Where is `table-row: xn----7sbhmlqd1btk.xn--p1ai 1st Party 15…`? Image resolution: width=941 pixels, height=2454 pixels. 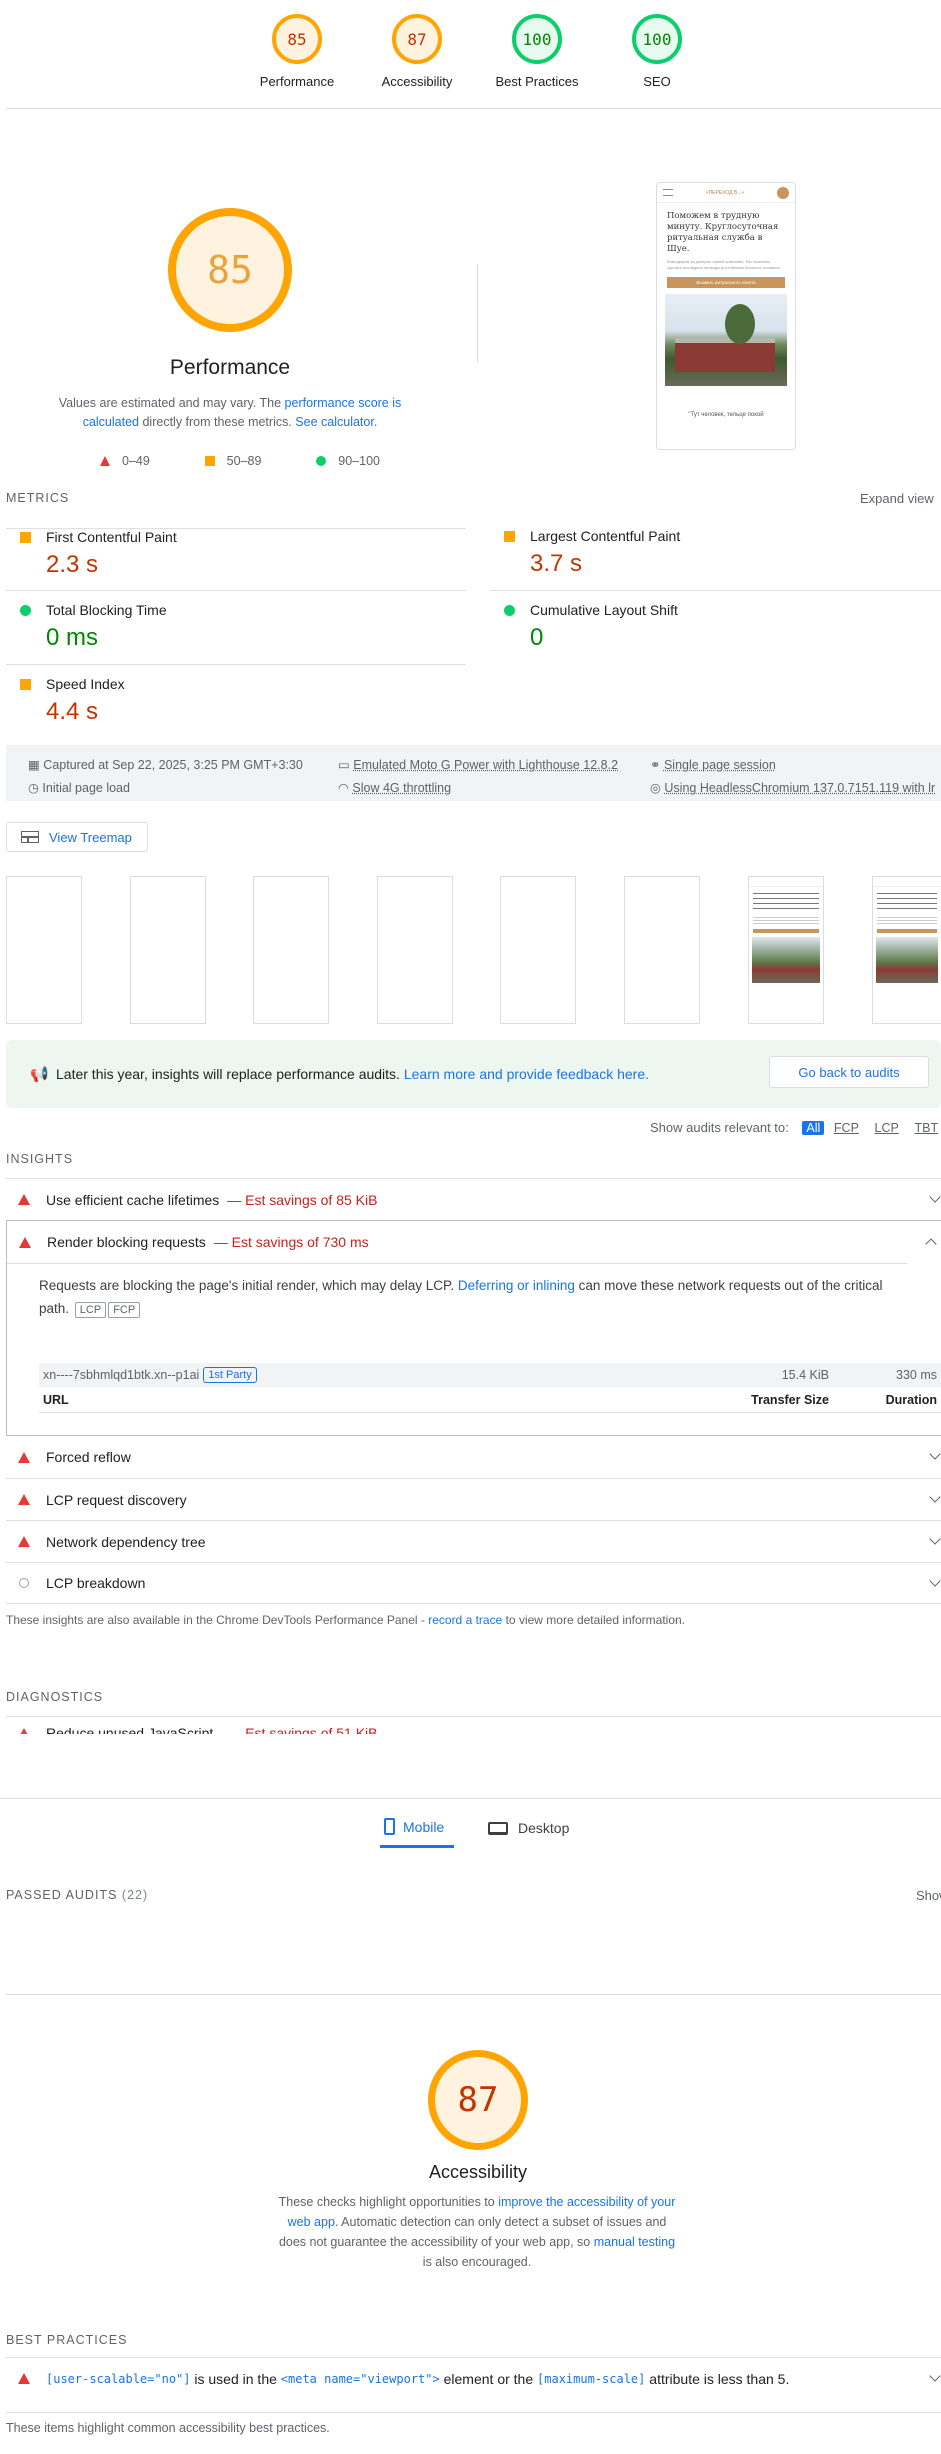 table-row: xn----7sbhmlqd1btk.xn--p1ai 1st Party 15… is located at coordinates (490, 1375).